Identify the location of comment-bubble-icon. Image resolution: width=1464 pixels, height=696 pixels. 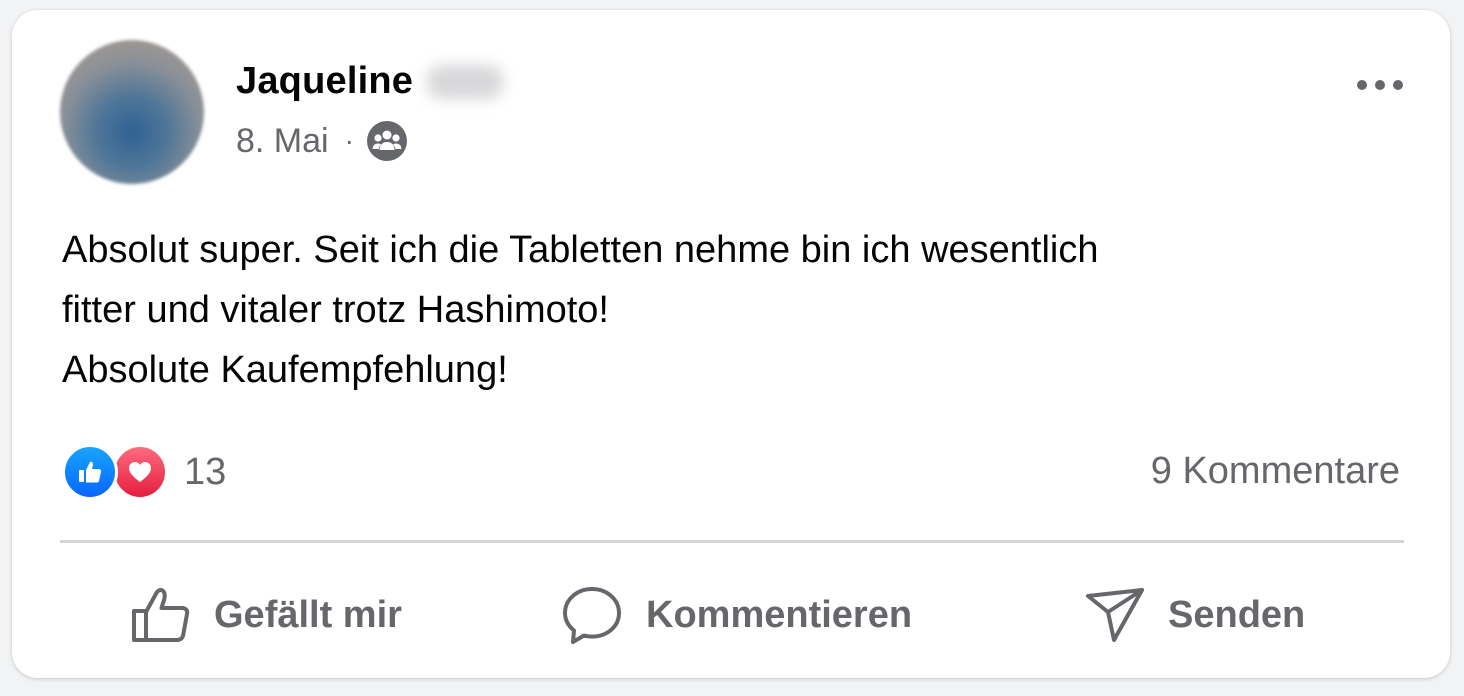
(592, 615).